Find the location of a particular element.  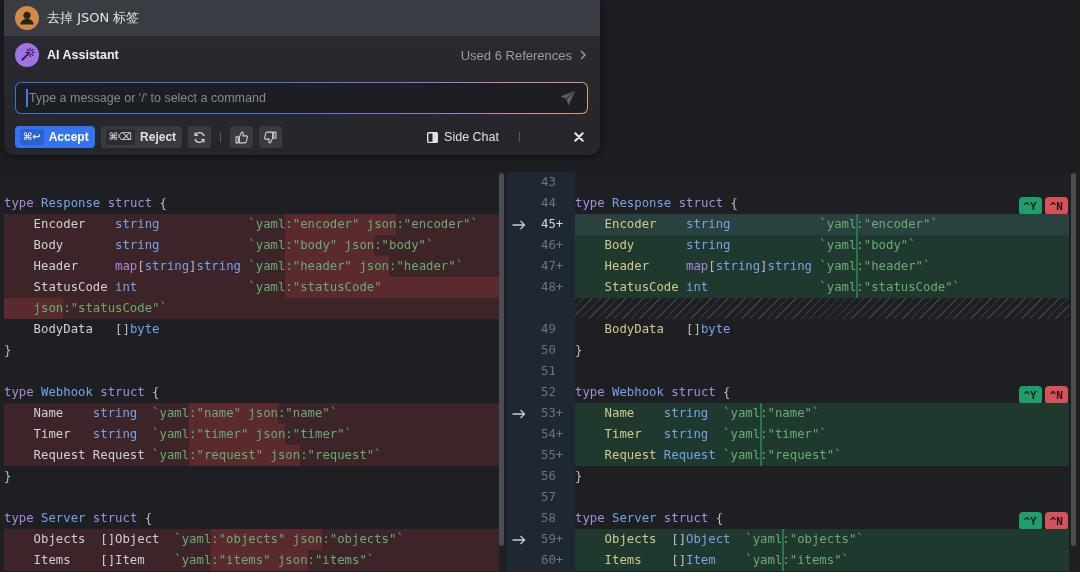

send-icon is located at coordinates (568, 98).